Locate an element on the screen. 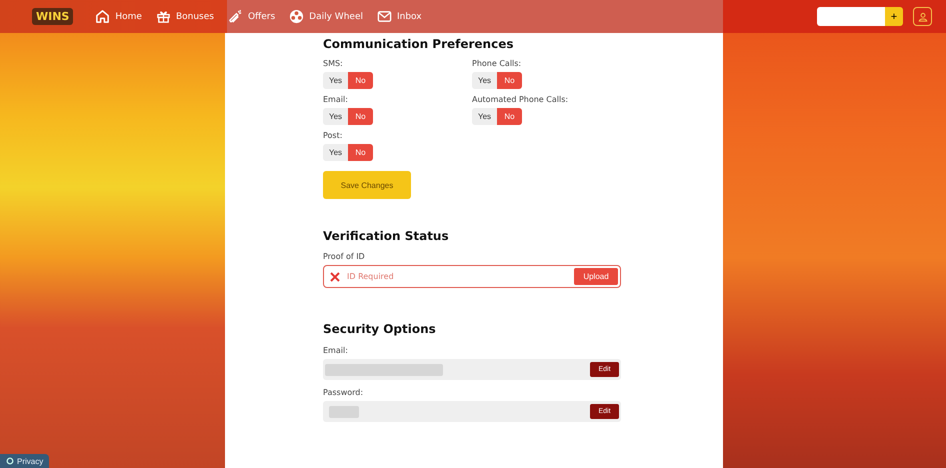 The image size is (946, 468). privacy-button: Privacy is located at coordinates (25, 461).